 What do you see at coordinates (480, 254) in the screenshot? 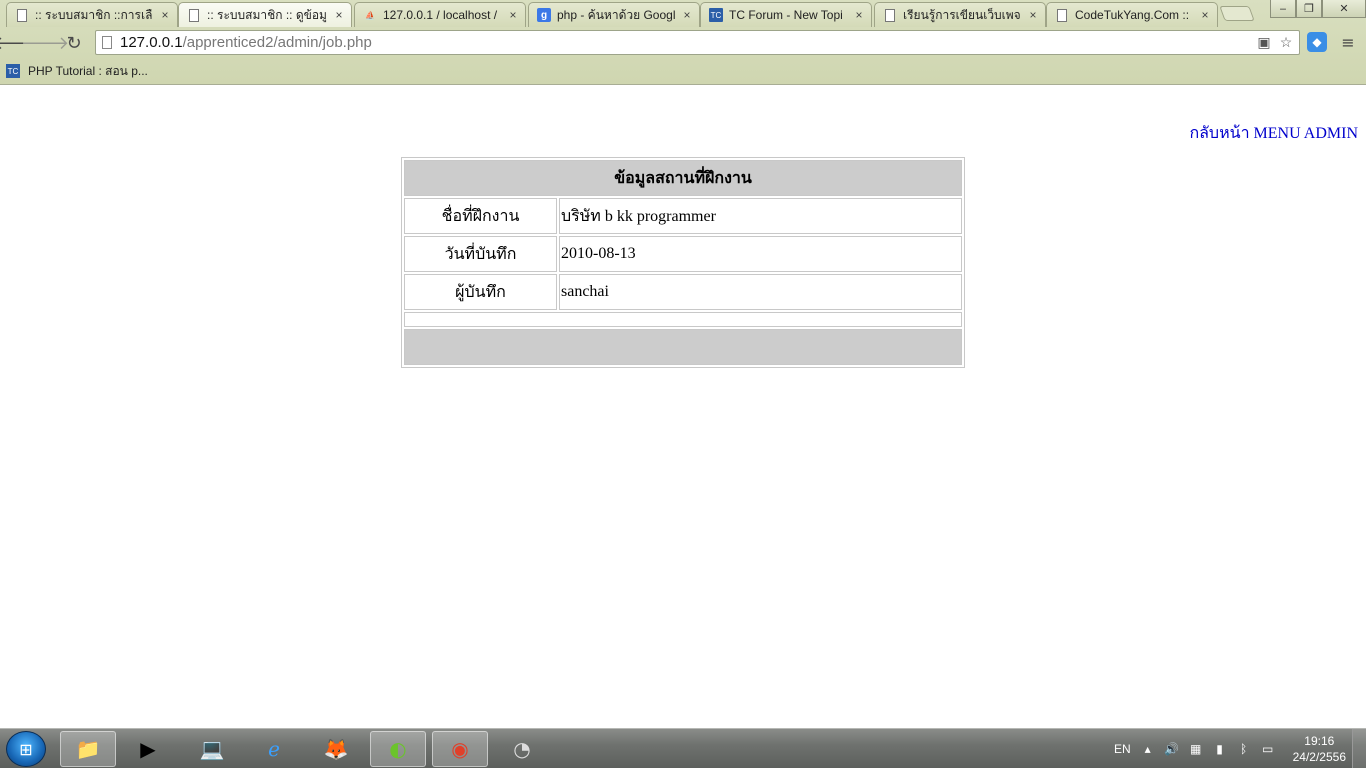
I see `record-date-label: วันที่บันทึก` at bounding box center [480, 254].